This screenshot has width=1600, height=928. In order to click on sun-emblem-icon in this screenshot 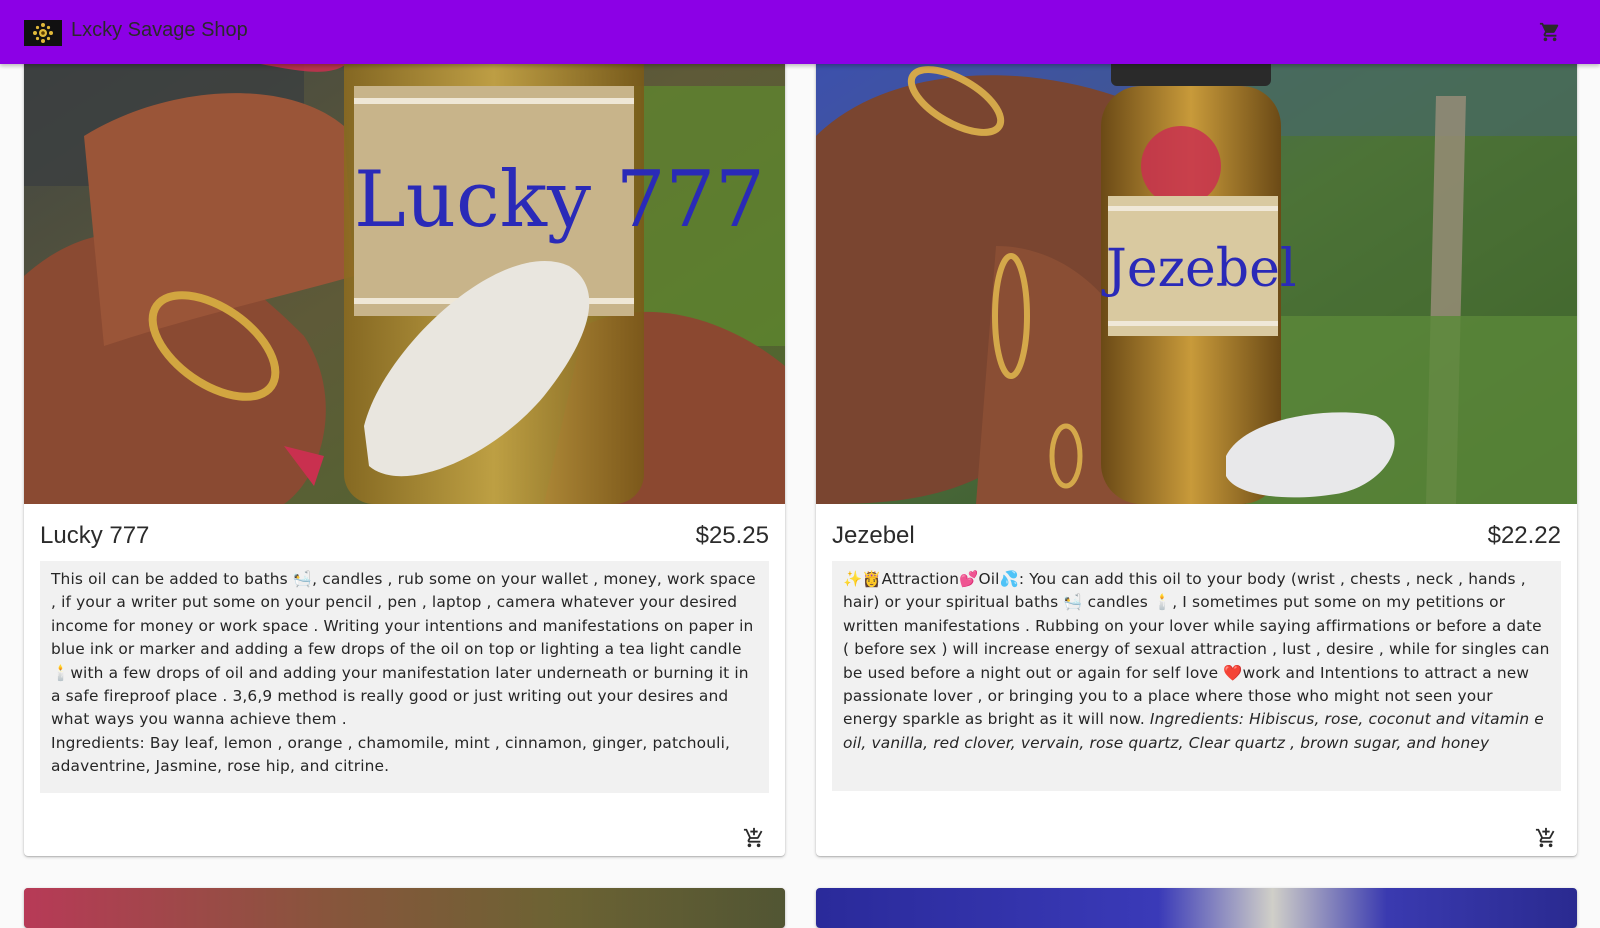, I will do `click(43, 33)`.